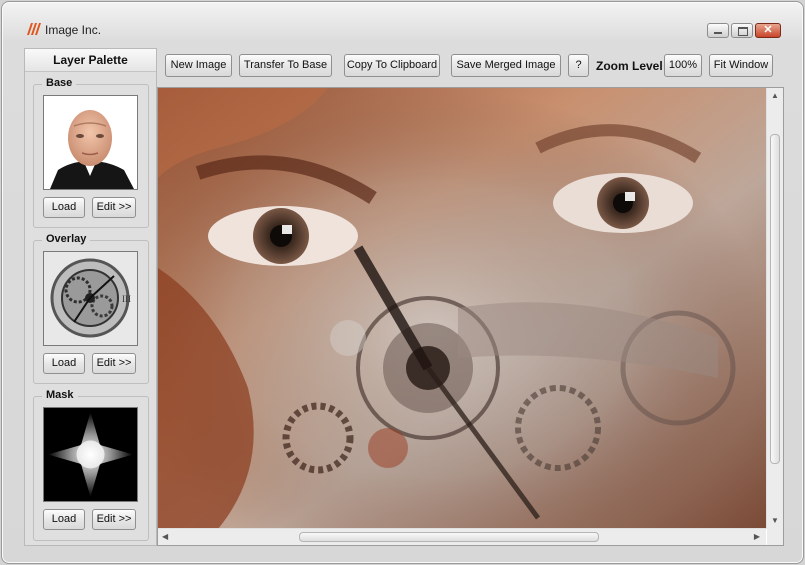 This screenshot has height=565, width=805. Describe the element at coordinates (64, 363) in the screenshot. I see `overlay-load-button: Load` at that location.